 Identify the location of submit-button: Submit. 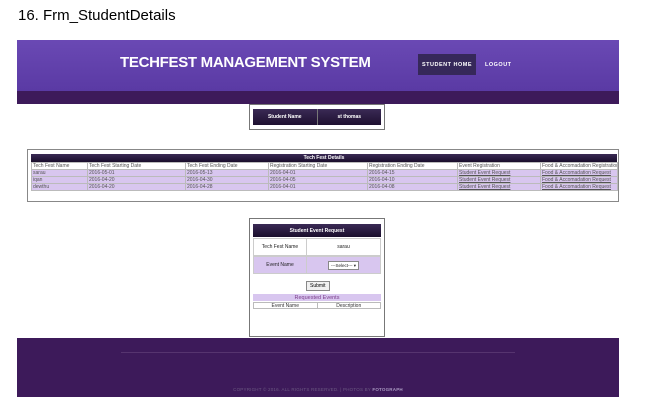
(318, 286).